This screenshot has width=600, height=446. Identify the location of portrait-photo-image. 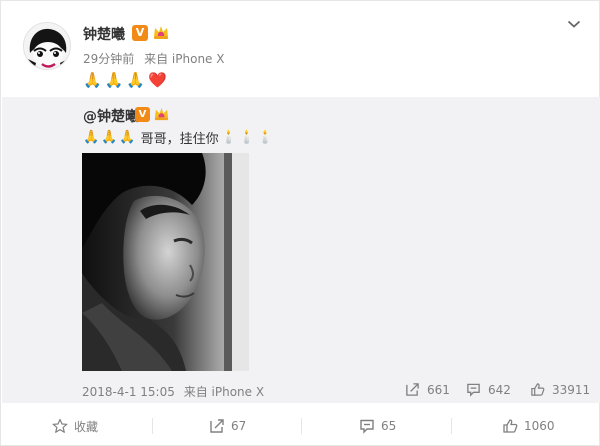
(165, 262).